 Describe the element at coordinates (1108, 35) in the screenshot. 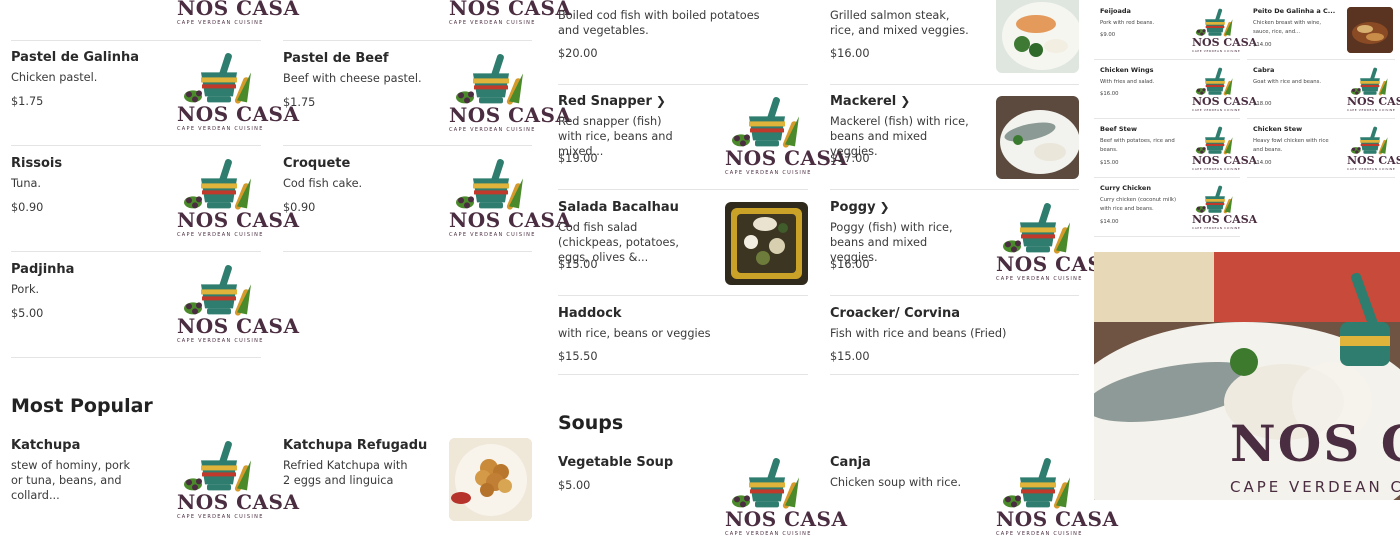

I see `mini-item-price: $9.00` at that location.